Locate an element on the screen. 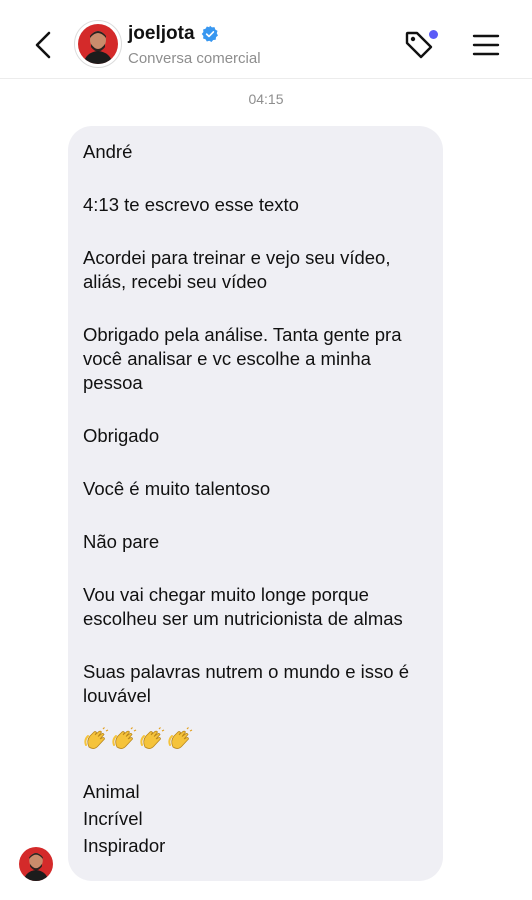 The height and width of the screenshot is (900, 532). message-line: pessoa is located at coordinates (113, 382).